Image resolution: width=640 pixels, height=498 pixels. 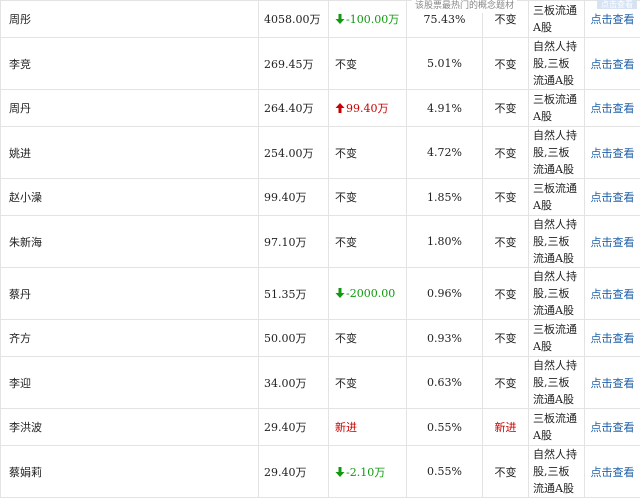 I want to click on shares-held: 254.00万, so click(x=289, y=153).